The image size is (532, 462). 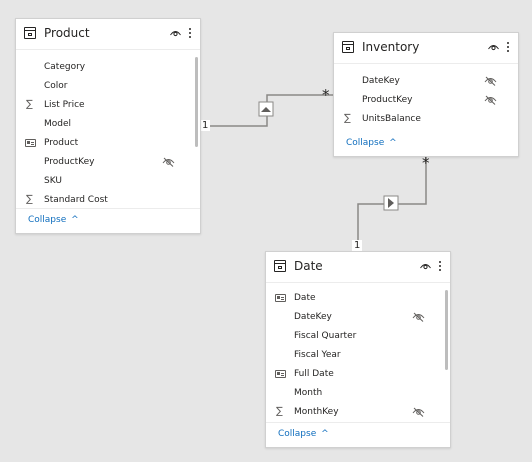 I want to click on table-title: Product, so click(x=67, y=33).